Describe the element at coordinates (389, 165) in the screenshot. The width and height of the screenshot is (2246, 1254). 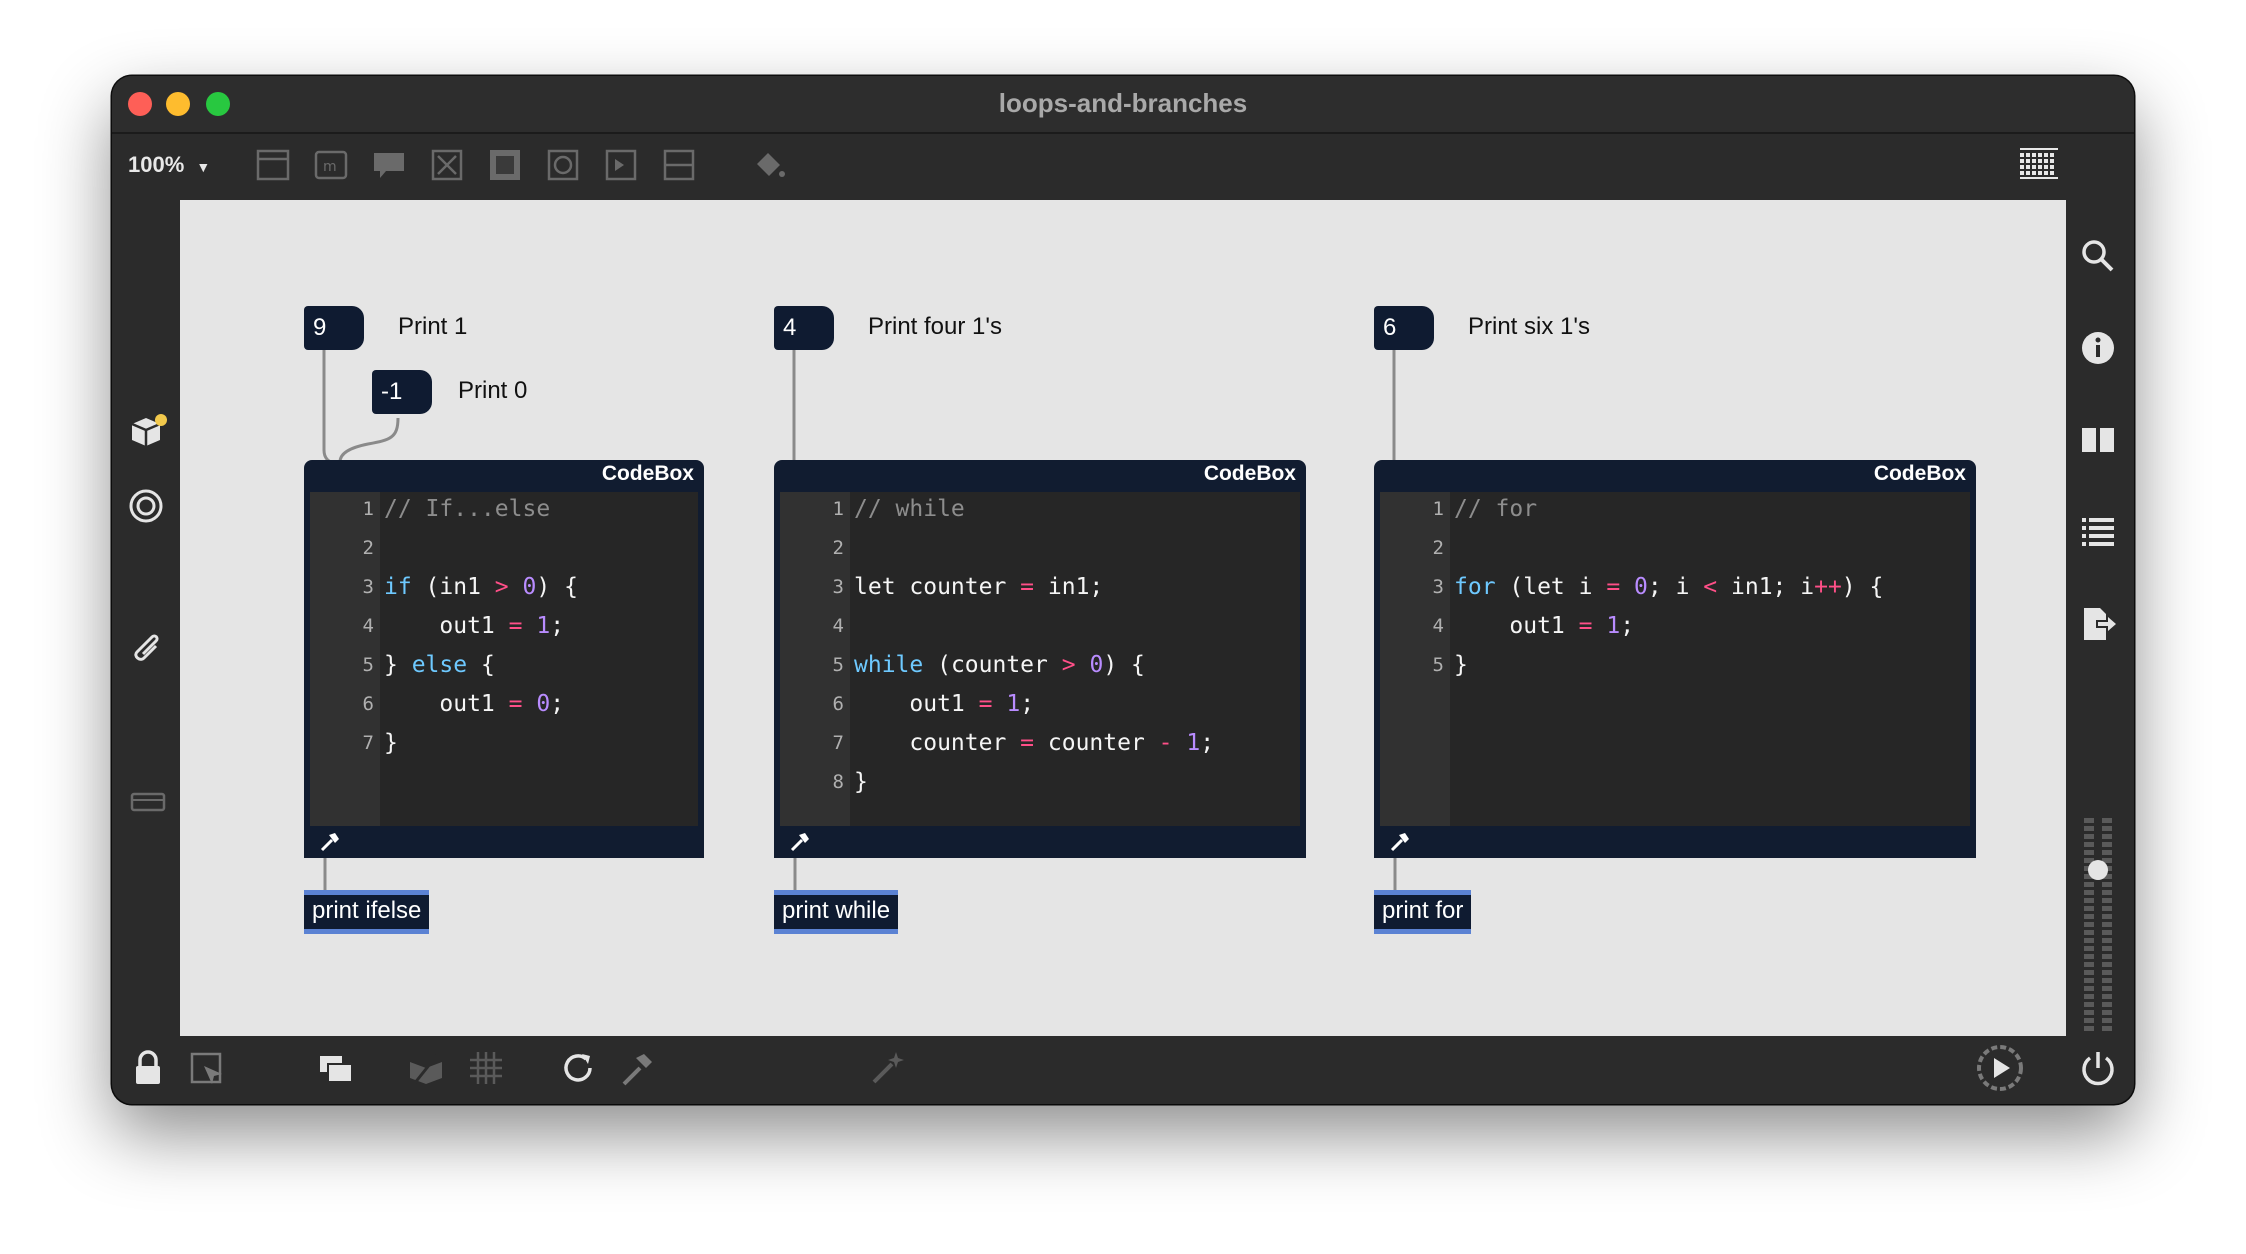
I see `comment-icon` at that location.